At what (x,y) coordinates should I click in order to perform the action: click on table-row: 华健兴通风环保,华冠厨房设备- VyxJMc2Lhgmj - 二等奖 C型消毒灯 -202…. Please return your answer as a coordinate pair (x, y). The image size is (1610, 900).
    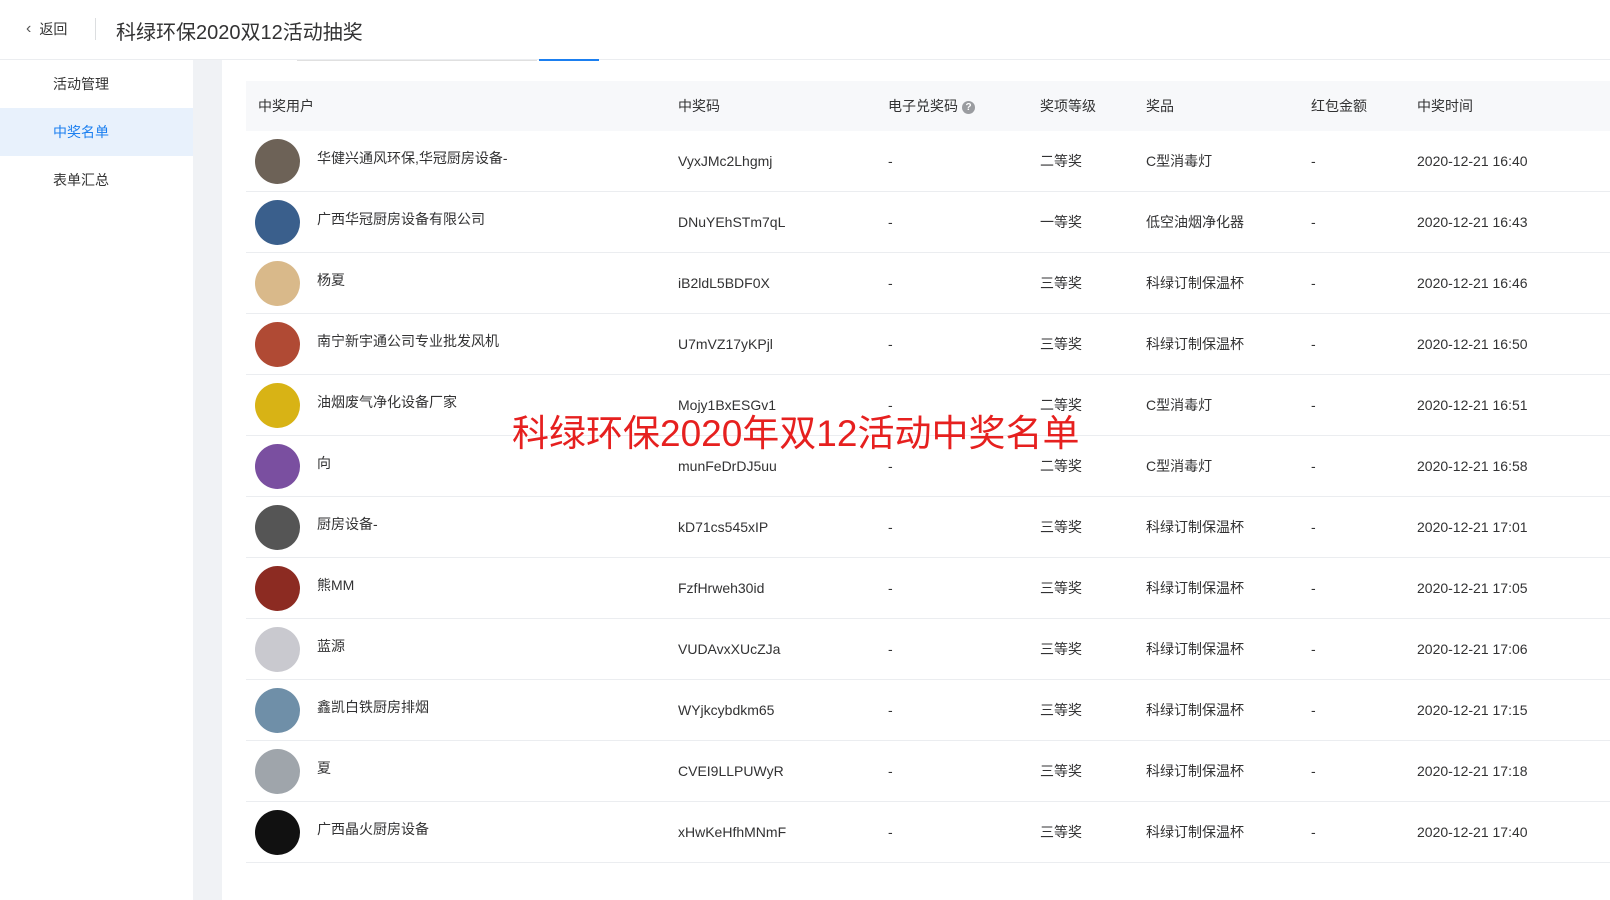
    Looking at the image, I should click on (928, 161).